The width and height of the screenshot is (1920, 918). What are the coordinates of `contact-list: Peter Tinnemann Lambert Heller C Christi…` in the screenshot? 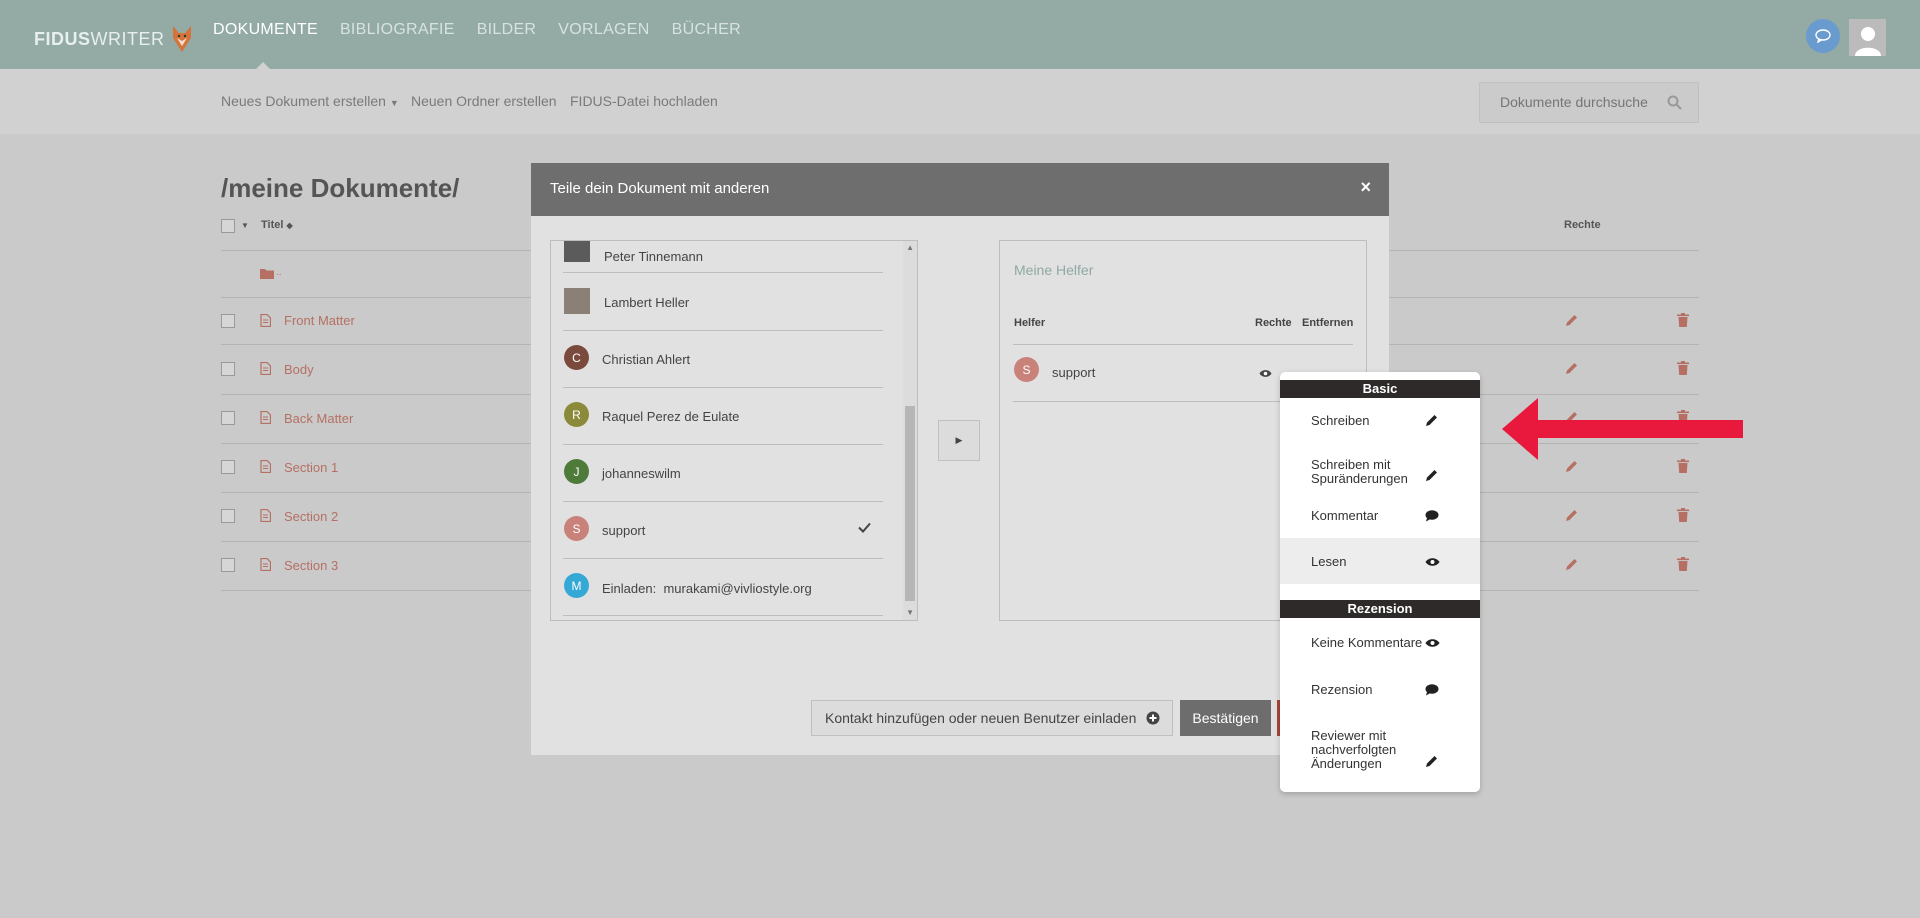 It's located at (734, 430).